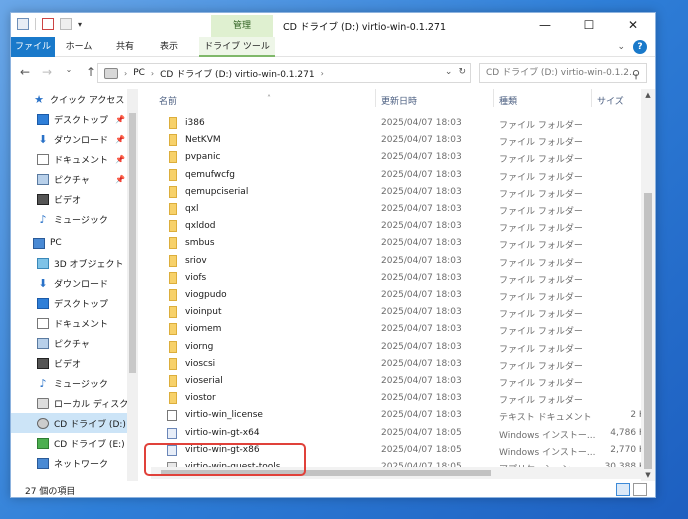 This screenshot has height=519, width=688. What do you see at coordinates (70, 99) in the screenshot?
I see `nav-item: ★ クイック アクセス` at bounding box center [70, 99].